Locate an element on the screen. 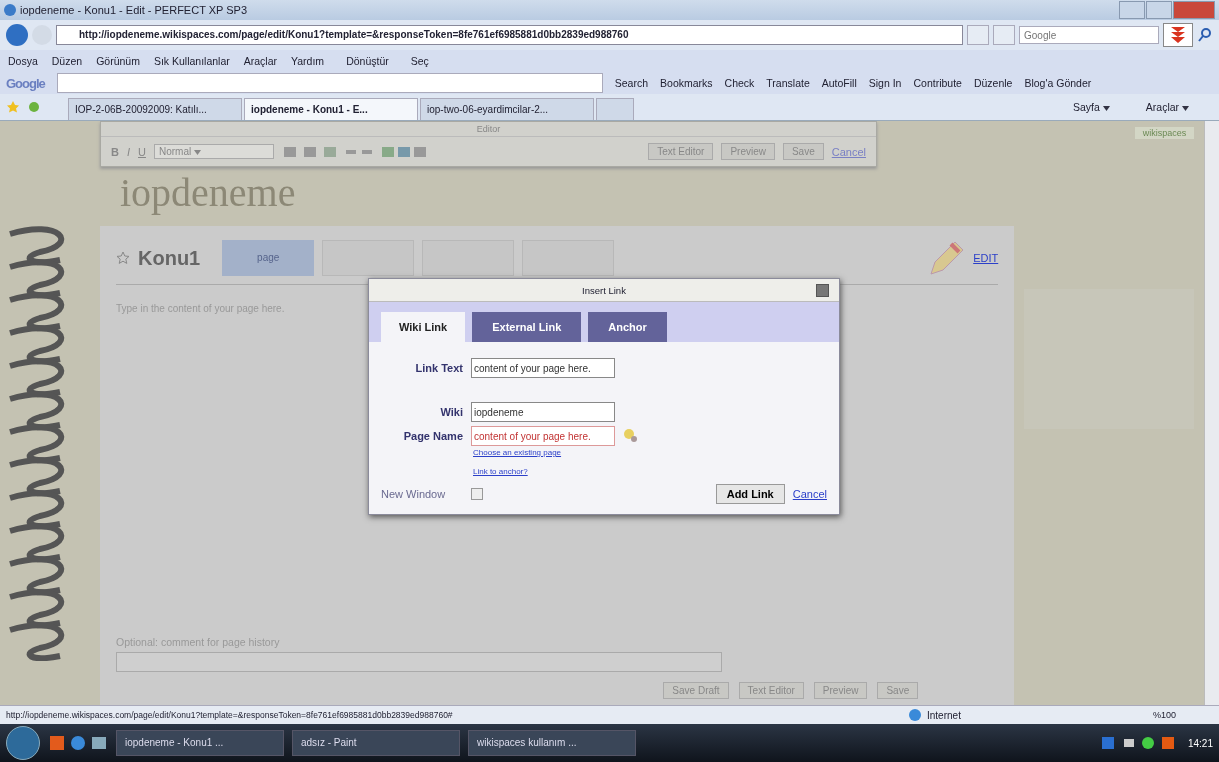 The height and width of the screenshot is (762, 1219). menu-item: Araçlar is located at coordinates (260, 61).